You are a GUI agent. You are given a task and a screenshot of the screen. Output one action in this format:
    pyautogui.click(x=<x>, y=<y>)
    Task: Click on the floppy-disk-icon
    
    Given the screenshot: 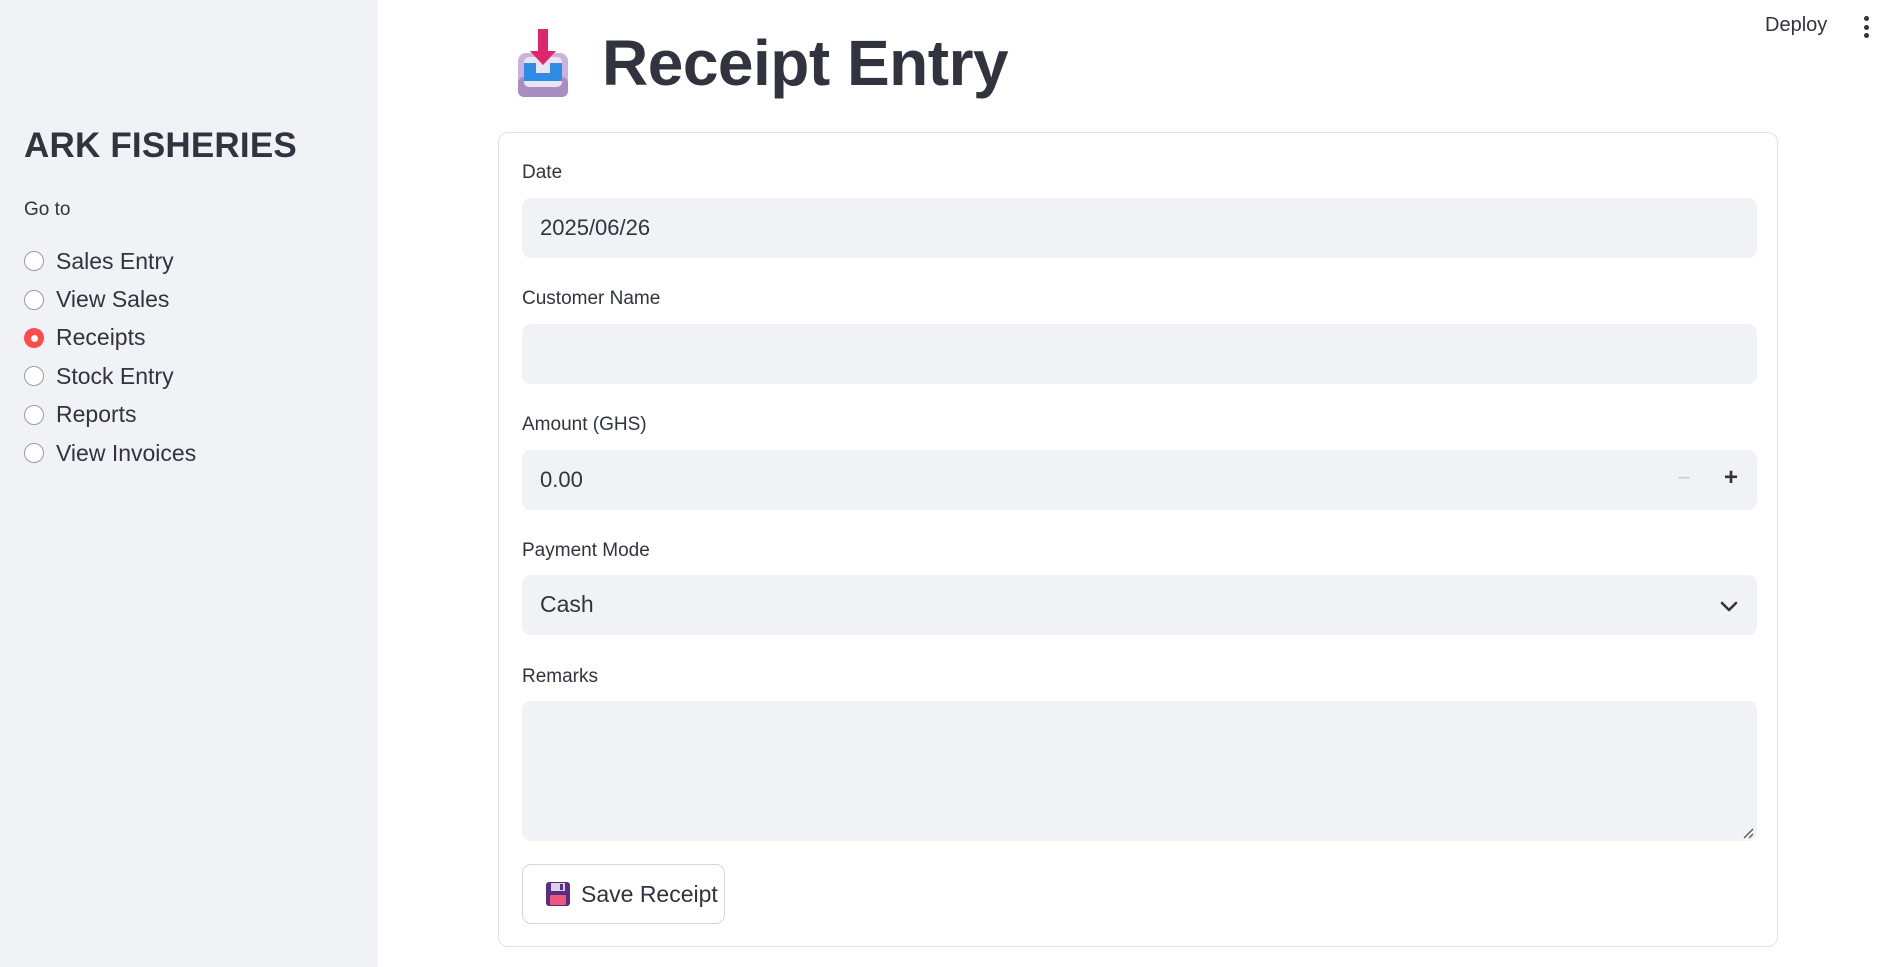 What is the action you would take?
    pyautogui.click(x=558, y=894)
    